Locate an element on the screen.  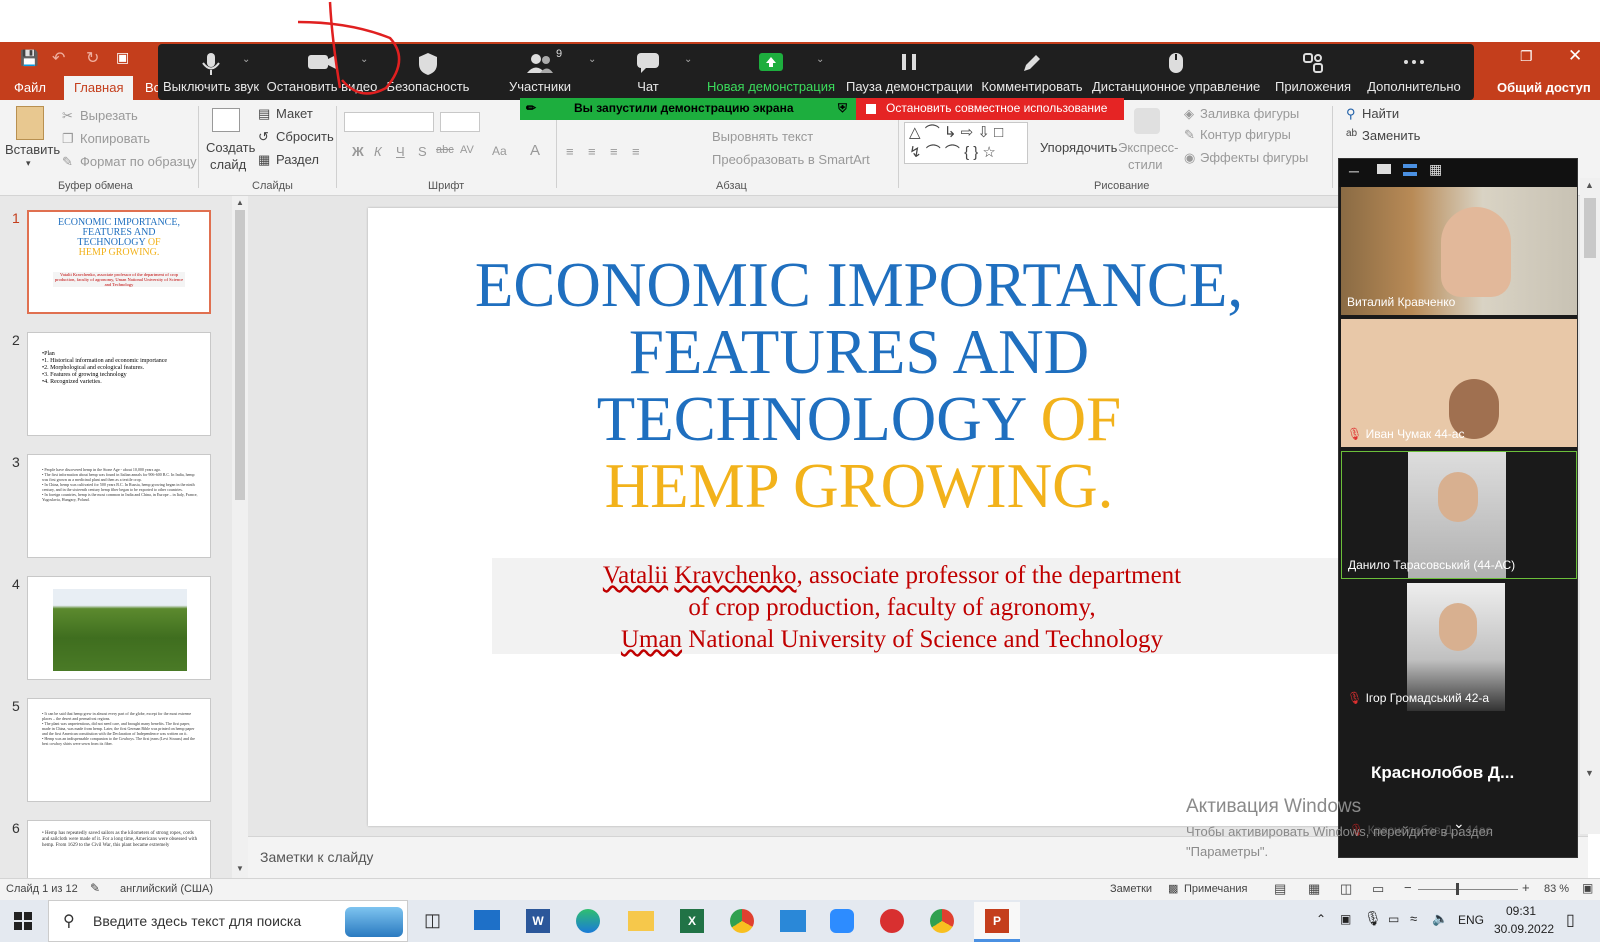
align-text-button: Выровнять текст is located at coordinates (762, 136).